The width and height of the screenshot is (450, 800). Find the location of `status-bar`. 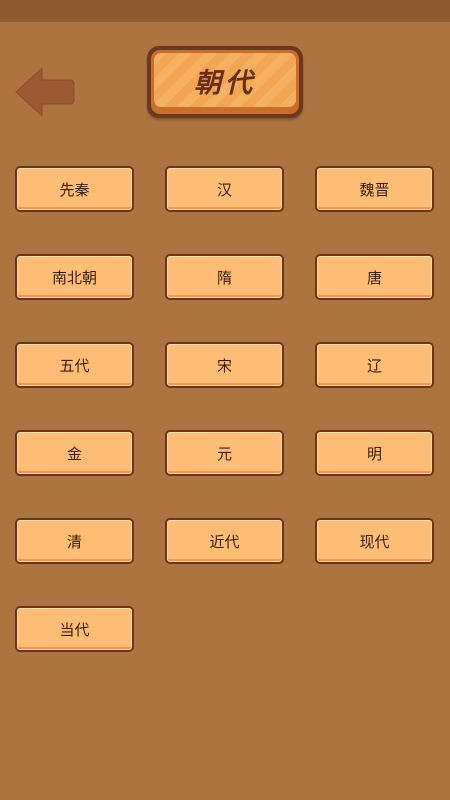

status-bar is located at coordinates (225, 11).